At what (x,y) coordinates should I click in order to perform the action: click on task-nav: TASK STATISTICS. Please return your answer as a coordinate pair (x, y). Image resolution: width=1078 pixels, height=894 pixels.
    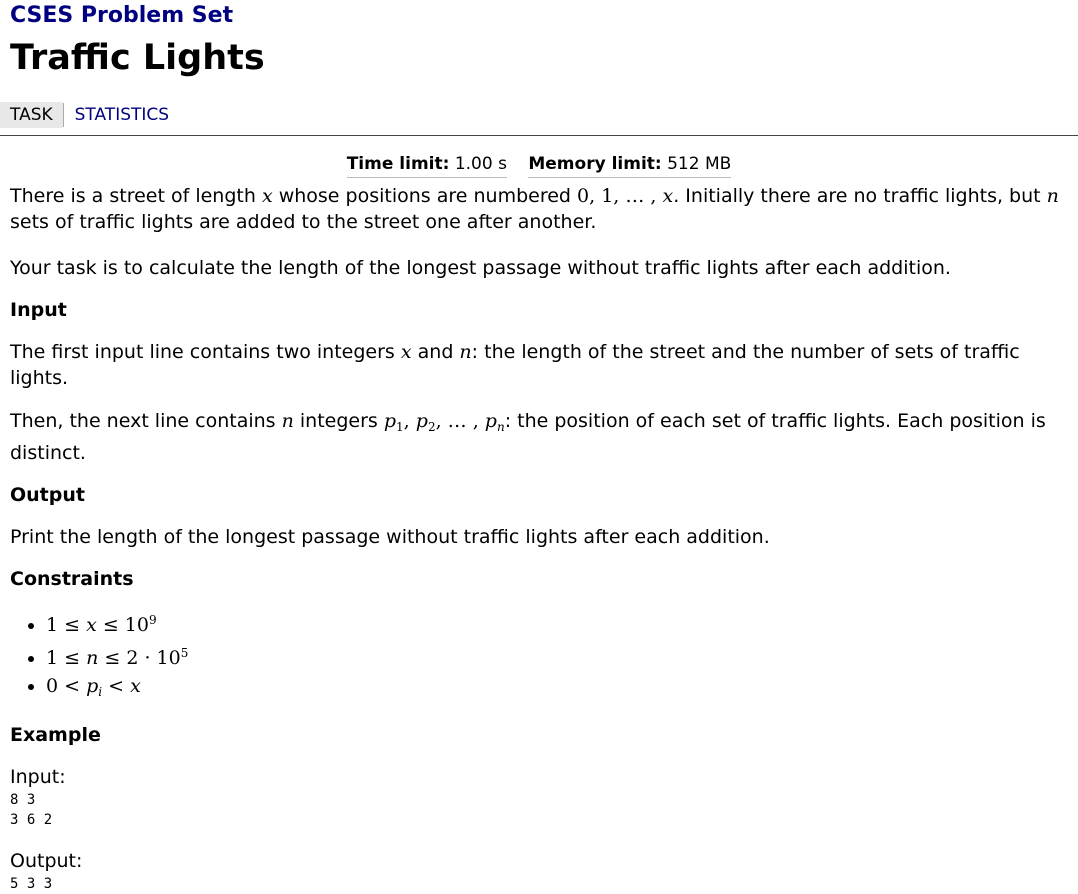
    Looking at the image, I should click on (90, 115).